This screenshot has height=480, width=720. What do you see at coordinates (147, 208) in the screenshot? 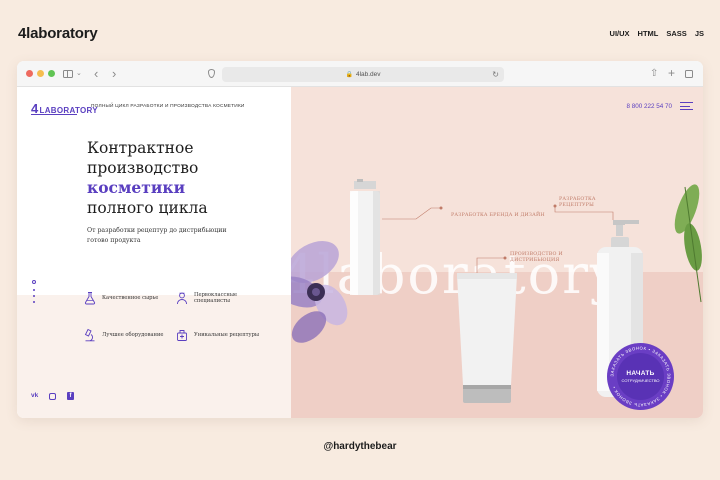
I see `headline-line: полного цикла` at bounding box center [147, 208].